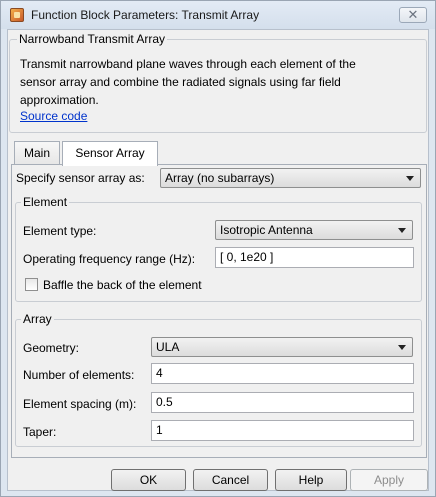 Image resolution: width=436 pixels, height=497 pixels. What do you see at coordinates (314, 257) in the screenshot?
I see `frequency-range-input: [ 0, 1e20 ]` at bounding box center [314, 257].